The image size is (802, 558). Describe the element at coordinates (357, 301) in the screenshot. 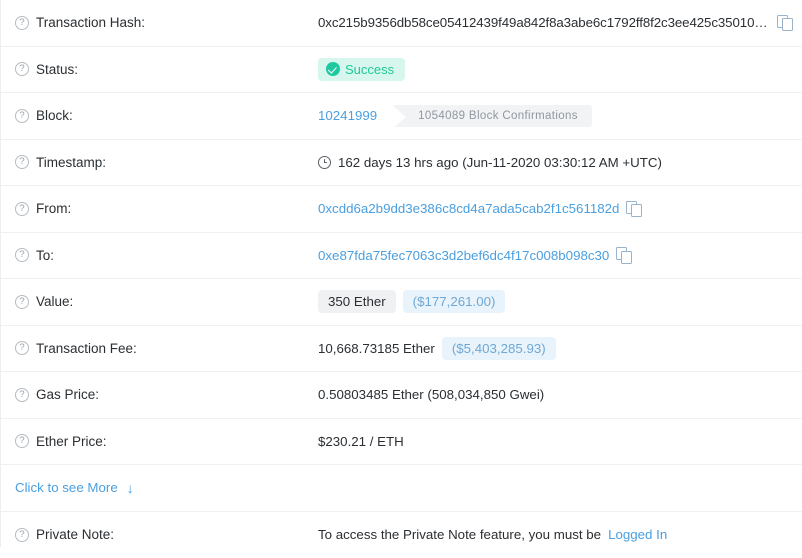

I see `value-ether-pill: 350 Ether` at that location.